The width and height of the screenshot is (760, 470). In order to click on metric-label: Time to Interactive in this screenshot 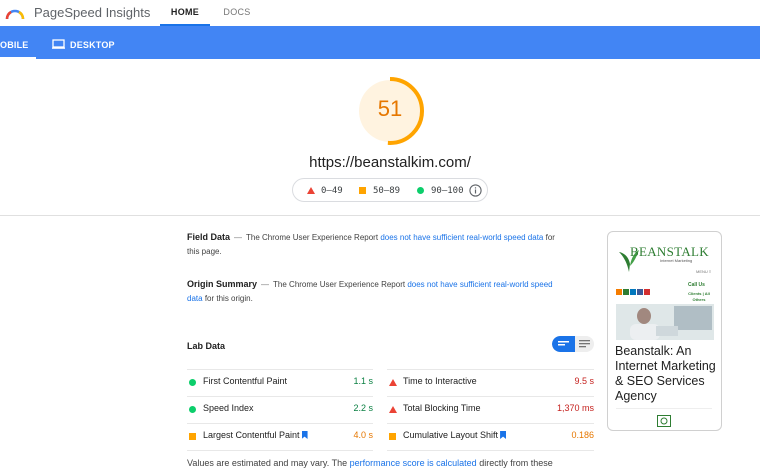, I will do `click(440, 381)`.